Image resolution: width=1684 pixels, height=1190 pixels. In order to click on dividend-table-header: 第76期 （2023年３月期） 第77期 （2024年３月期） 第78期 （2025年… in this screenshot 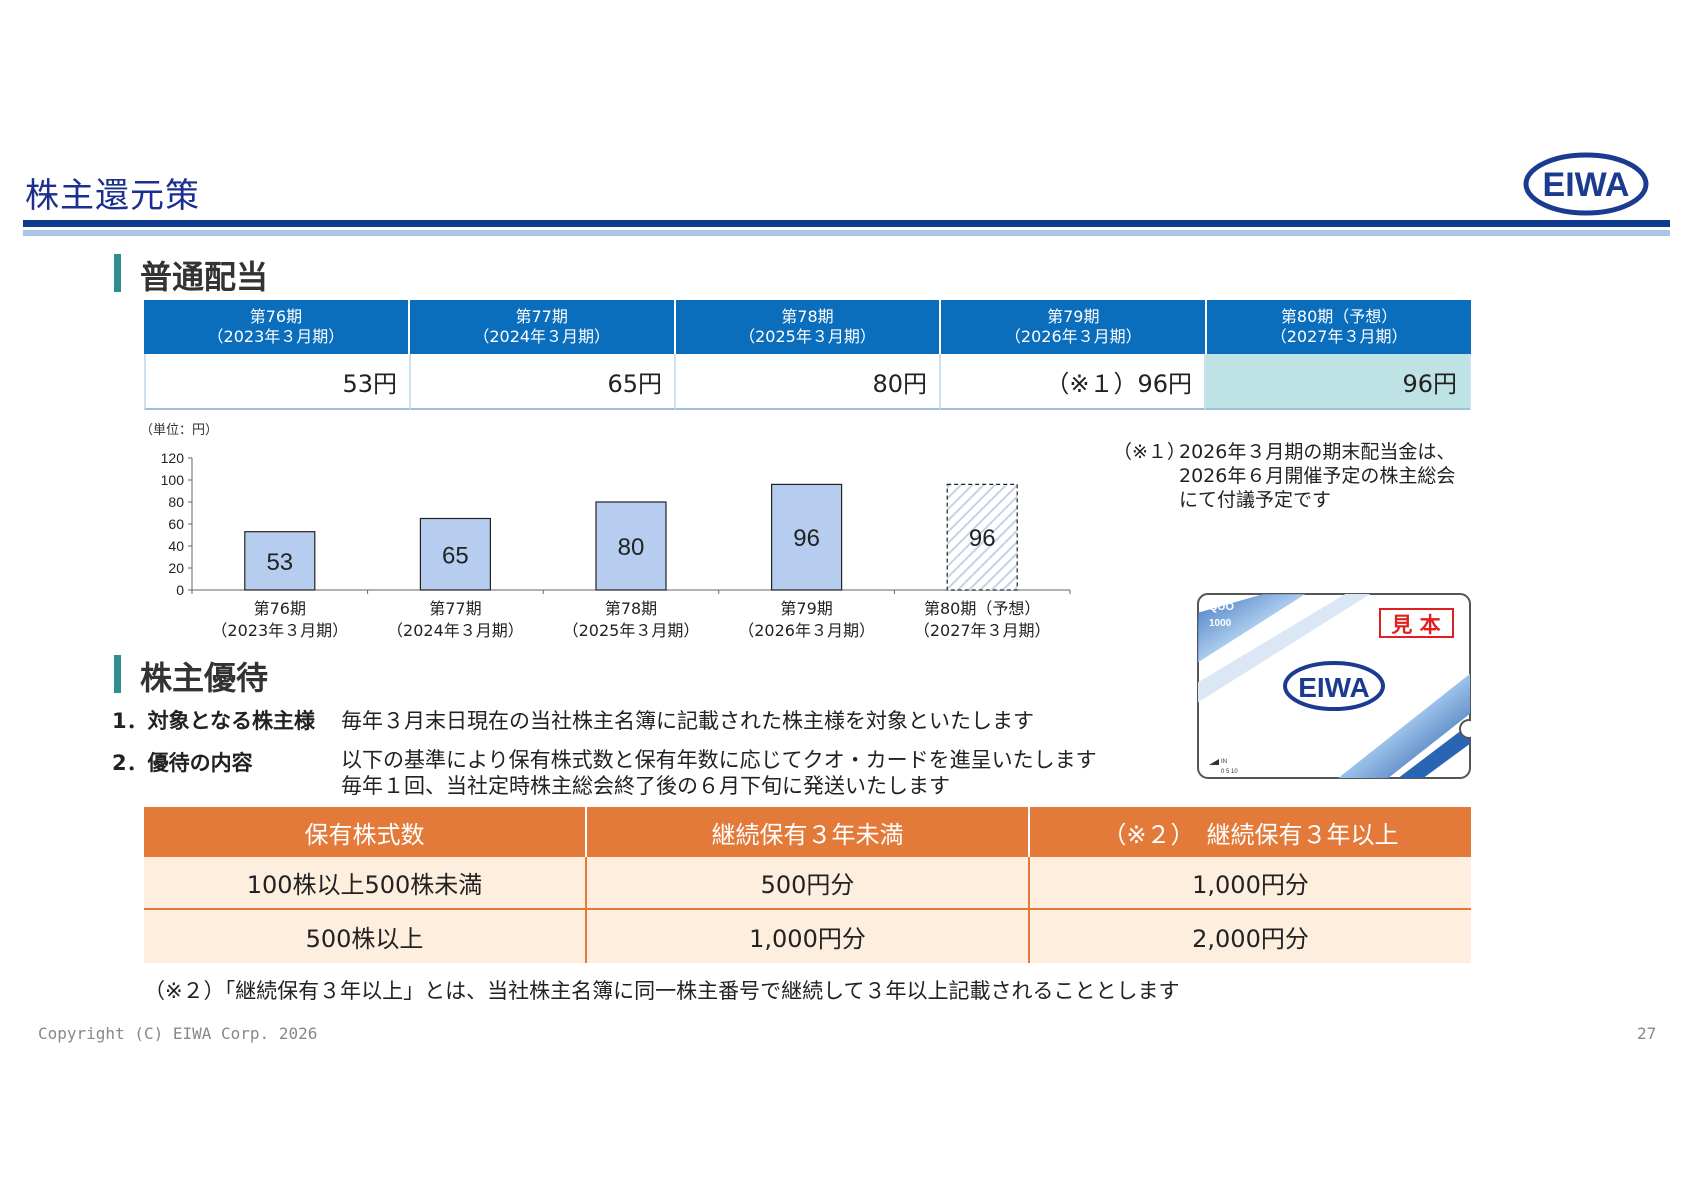, I will do `click(807, 327)`.